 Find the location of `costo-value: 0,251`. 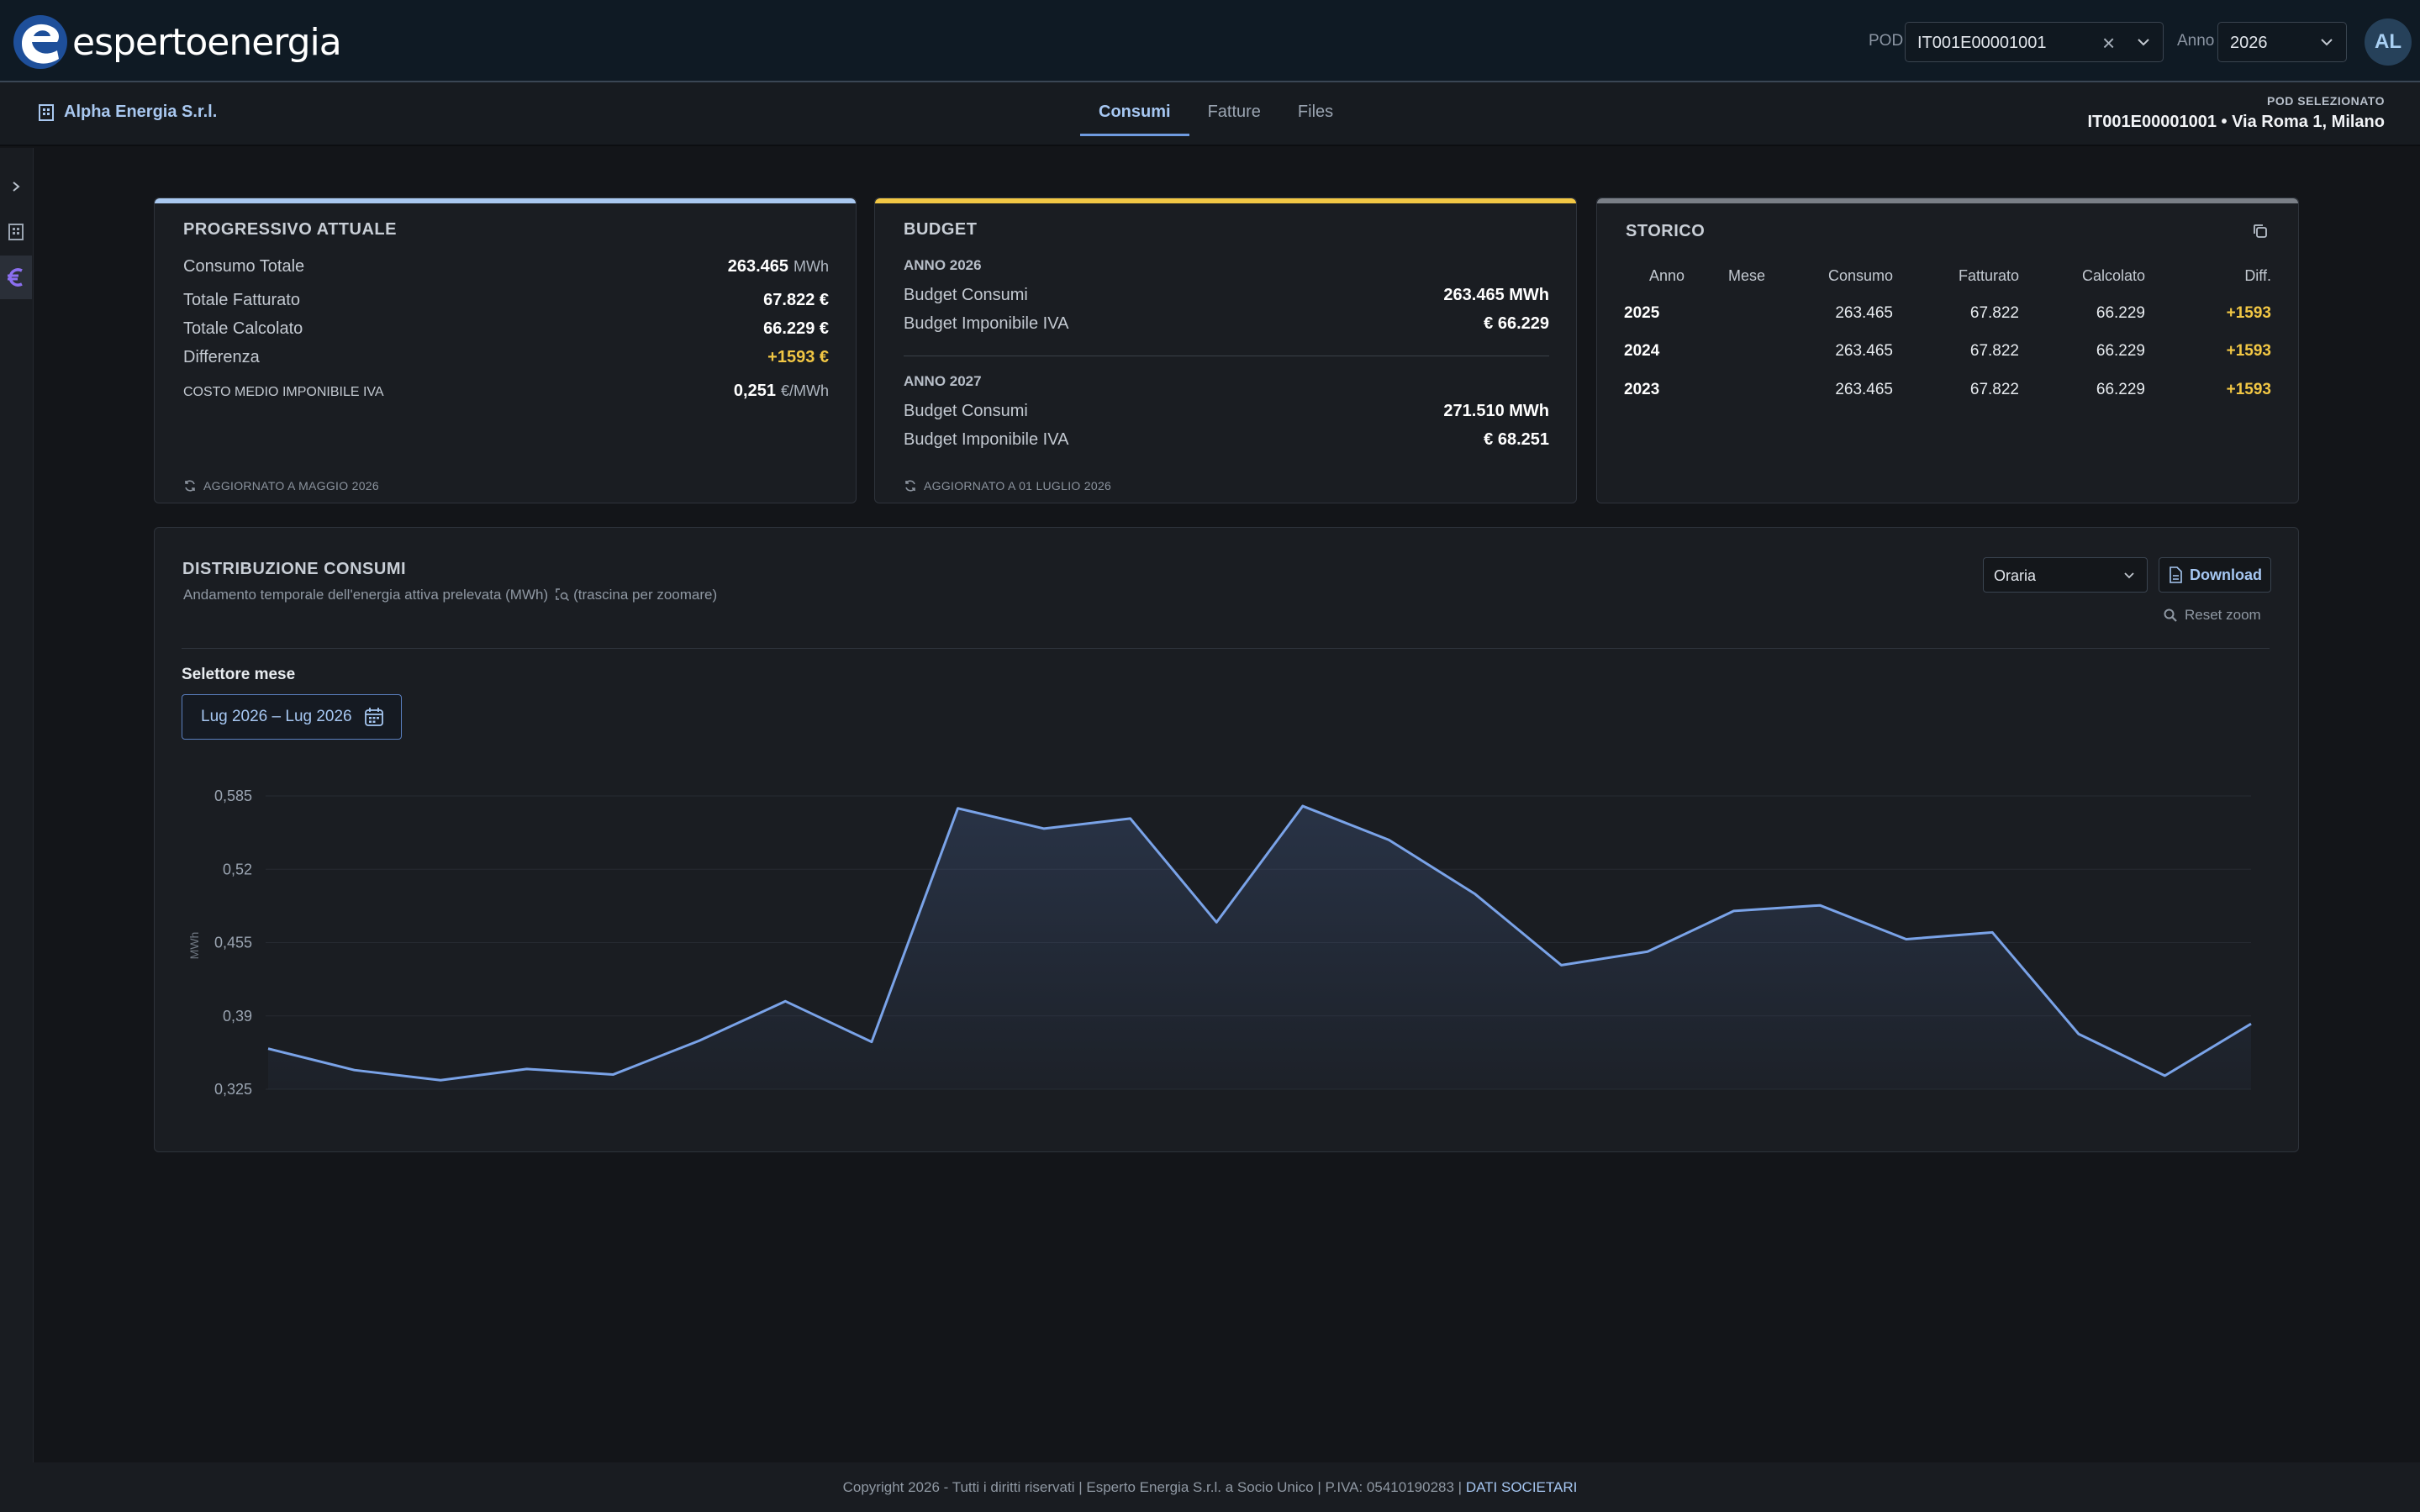

costo-value: 0,251 is located at coordinates (754, 391).